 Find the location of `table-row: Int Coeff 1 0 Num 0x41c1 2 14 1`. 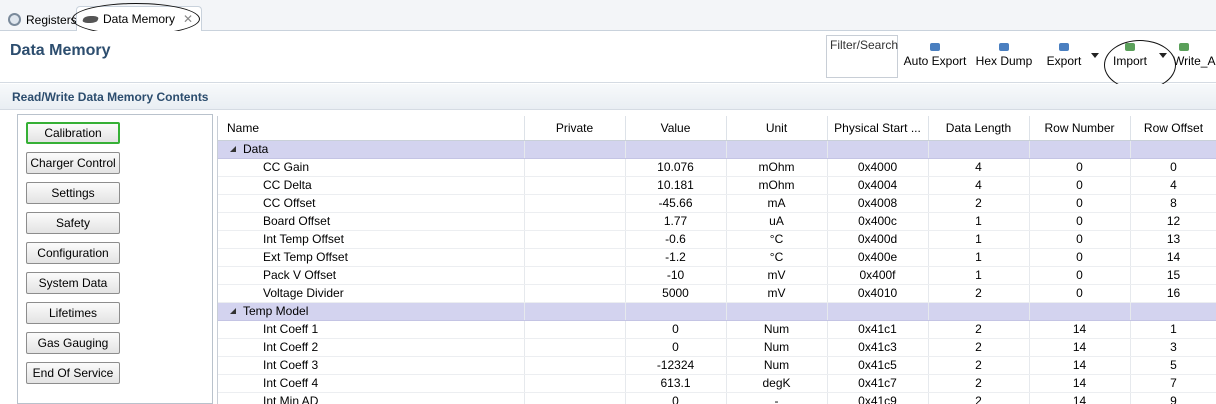

table-row: Int Coeff 1 0 Num 0x41c1 2 14 1 is located at coordinates (717, 329).